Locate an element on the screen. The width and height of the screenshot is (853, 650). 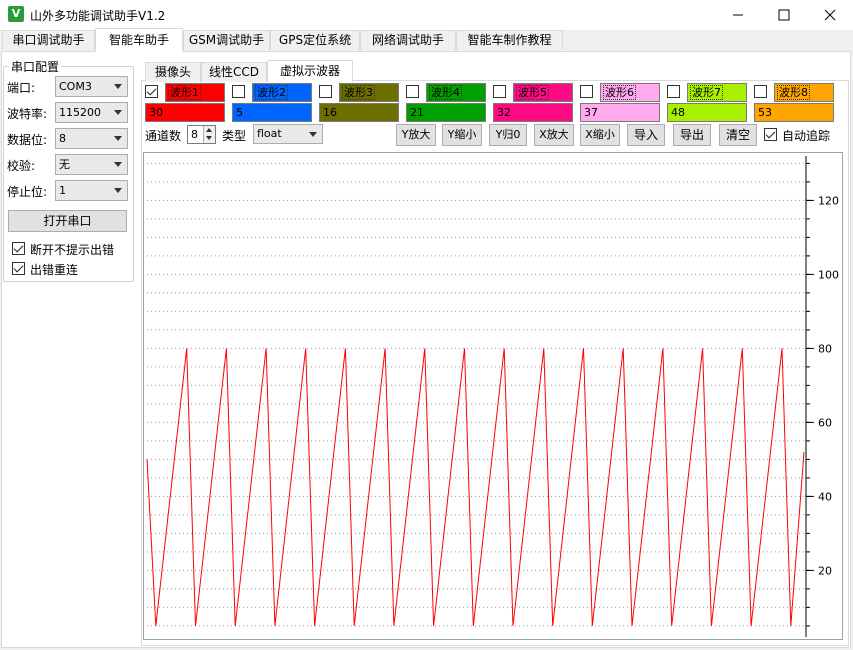
waveform-3-value-field: 16 is located at coordinates (359, 112).